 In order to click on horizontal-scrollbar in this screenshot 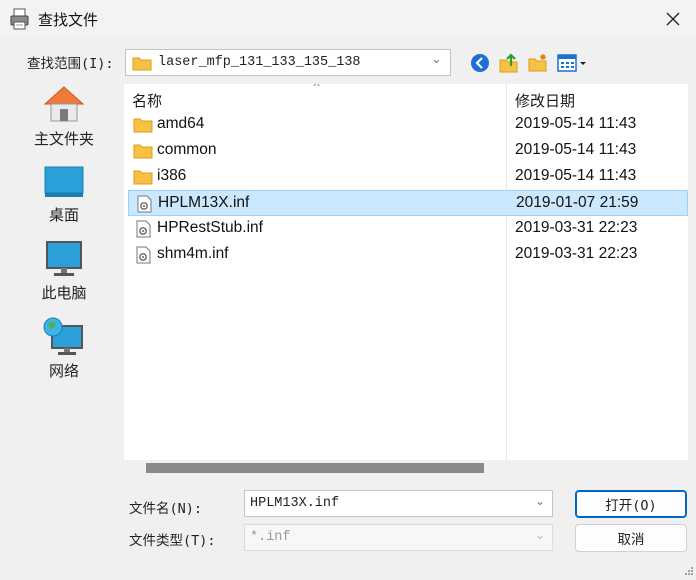, I will do `click(406, 468)`.